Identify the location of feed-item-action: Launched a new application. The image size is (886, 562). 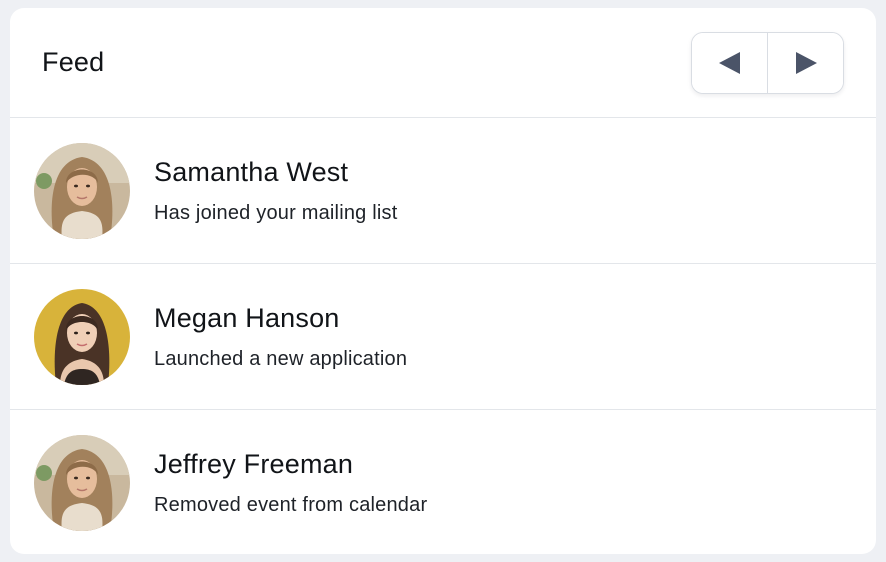
(281, 358).